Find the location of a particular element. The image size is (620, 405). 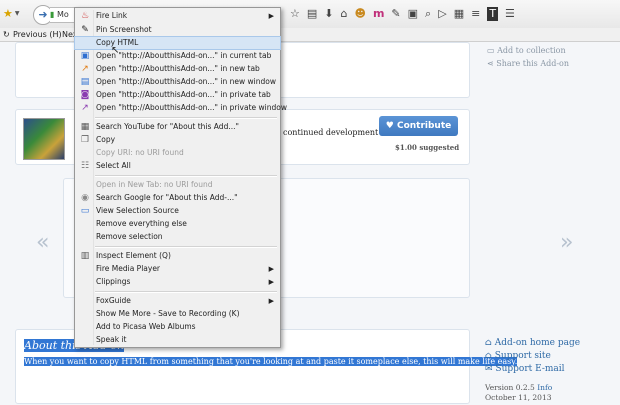

menu-item-copy-uri: Copy URI: no URI found is located at coordinates (140, 152).